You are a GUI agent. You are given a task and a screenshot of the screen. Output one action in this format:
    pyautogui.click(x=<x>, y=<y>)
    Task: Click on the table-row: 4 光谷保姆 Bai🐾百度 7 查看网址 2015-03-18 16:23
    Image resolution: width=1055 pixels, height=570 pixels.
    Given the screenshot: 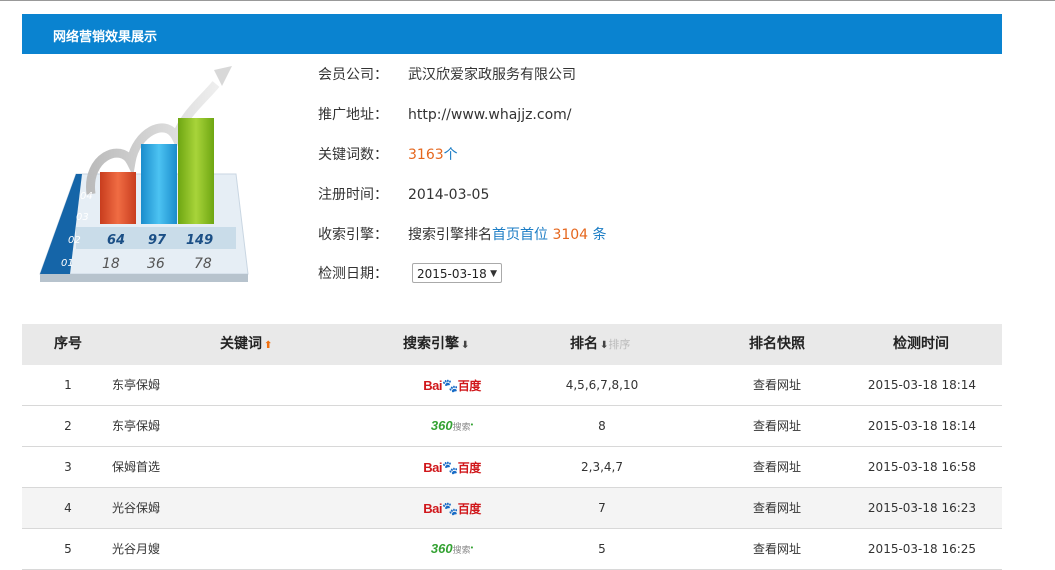 What is the action you would take?
    pyautogui.click(x=512, y=508)
    